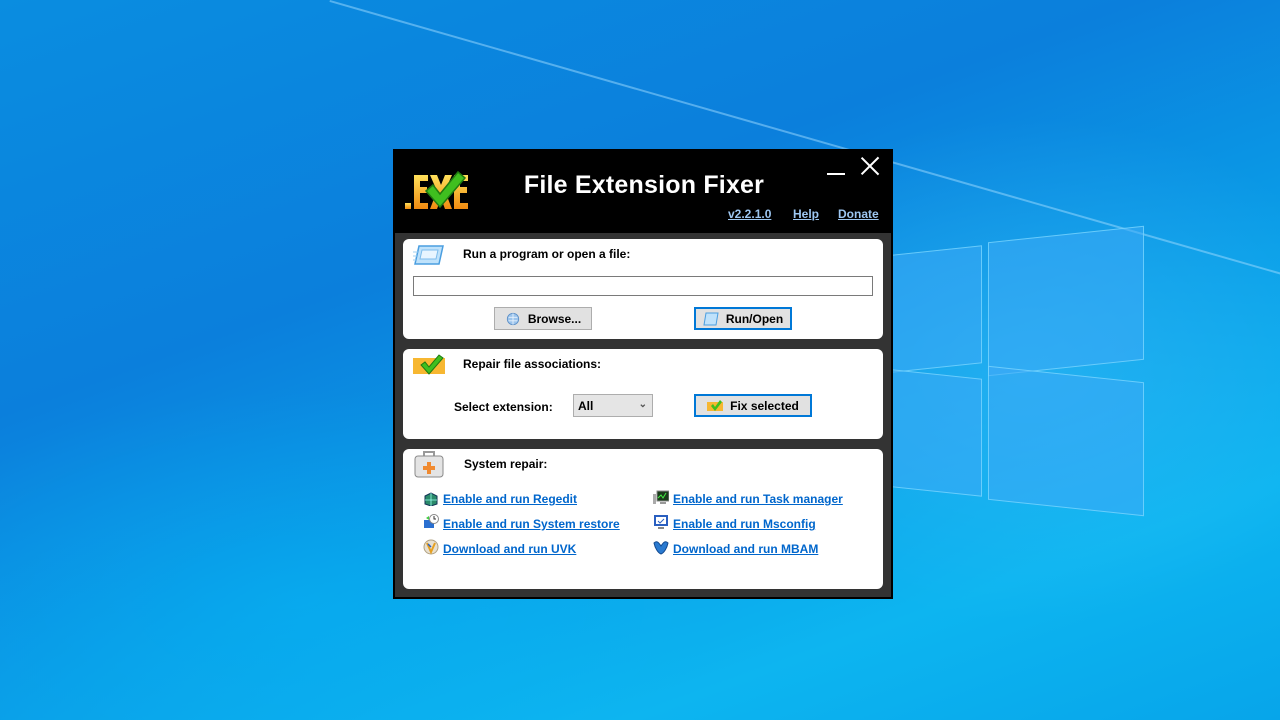 The width and height of the screenshot is (1280, 720). I want to click on mbam-link: Download and run MBAM, so click(745, 549).